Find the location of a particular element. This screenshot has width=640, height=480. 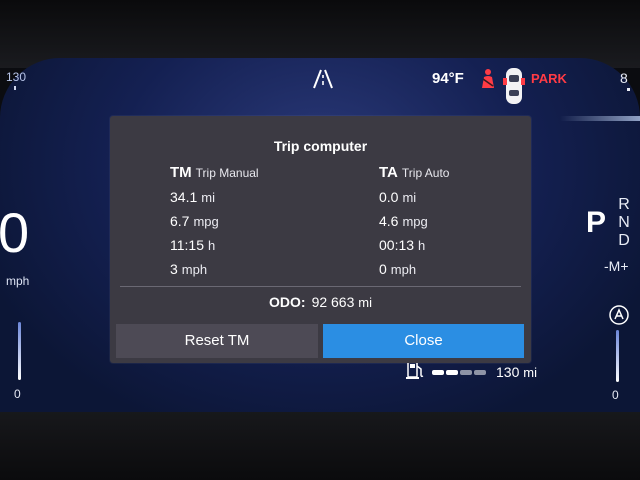

trip-manual-code: TM is located at coordinates (181, 172).